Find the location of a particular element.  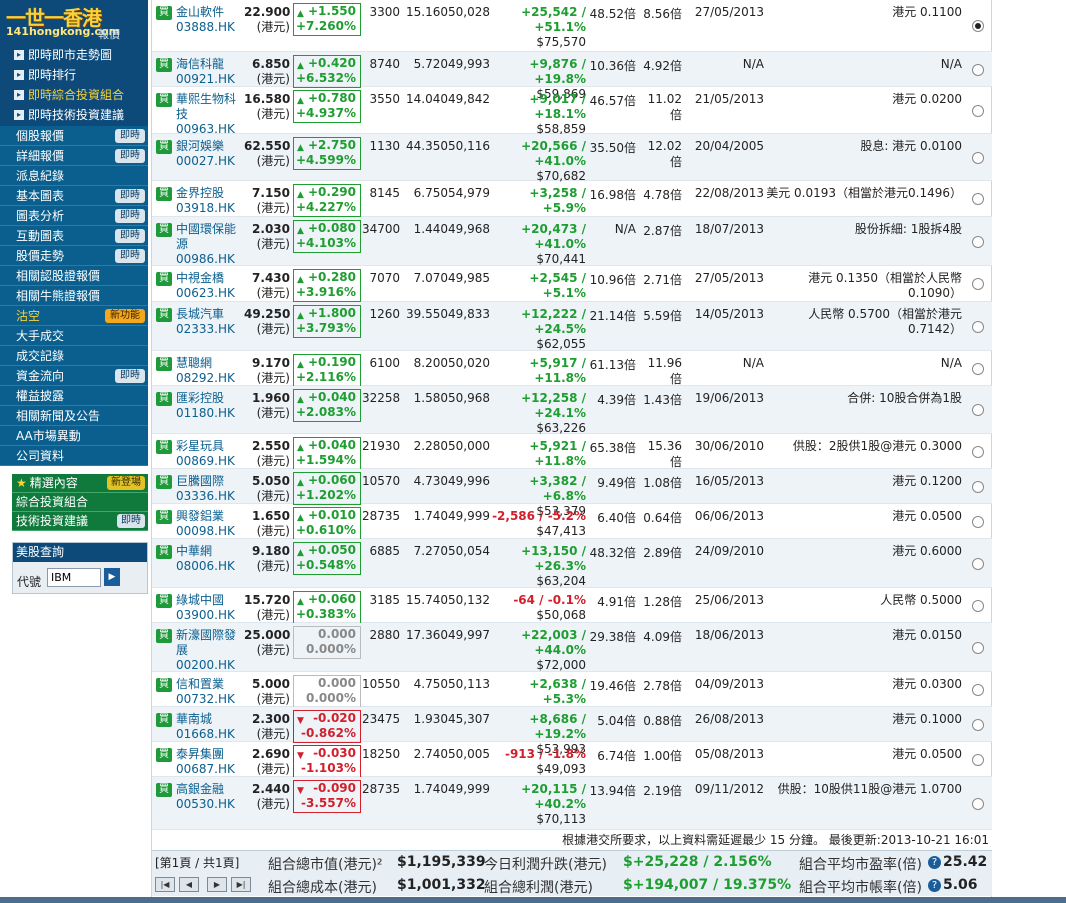

stock-name-cell: 中華網 08006.HK is located at coordinates (209, 559).